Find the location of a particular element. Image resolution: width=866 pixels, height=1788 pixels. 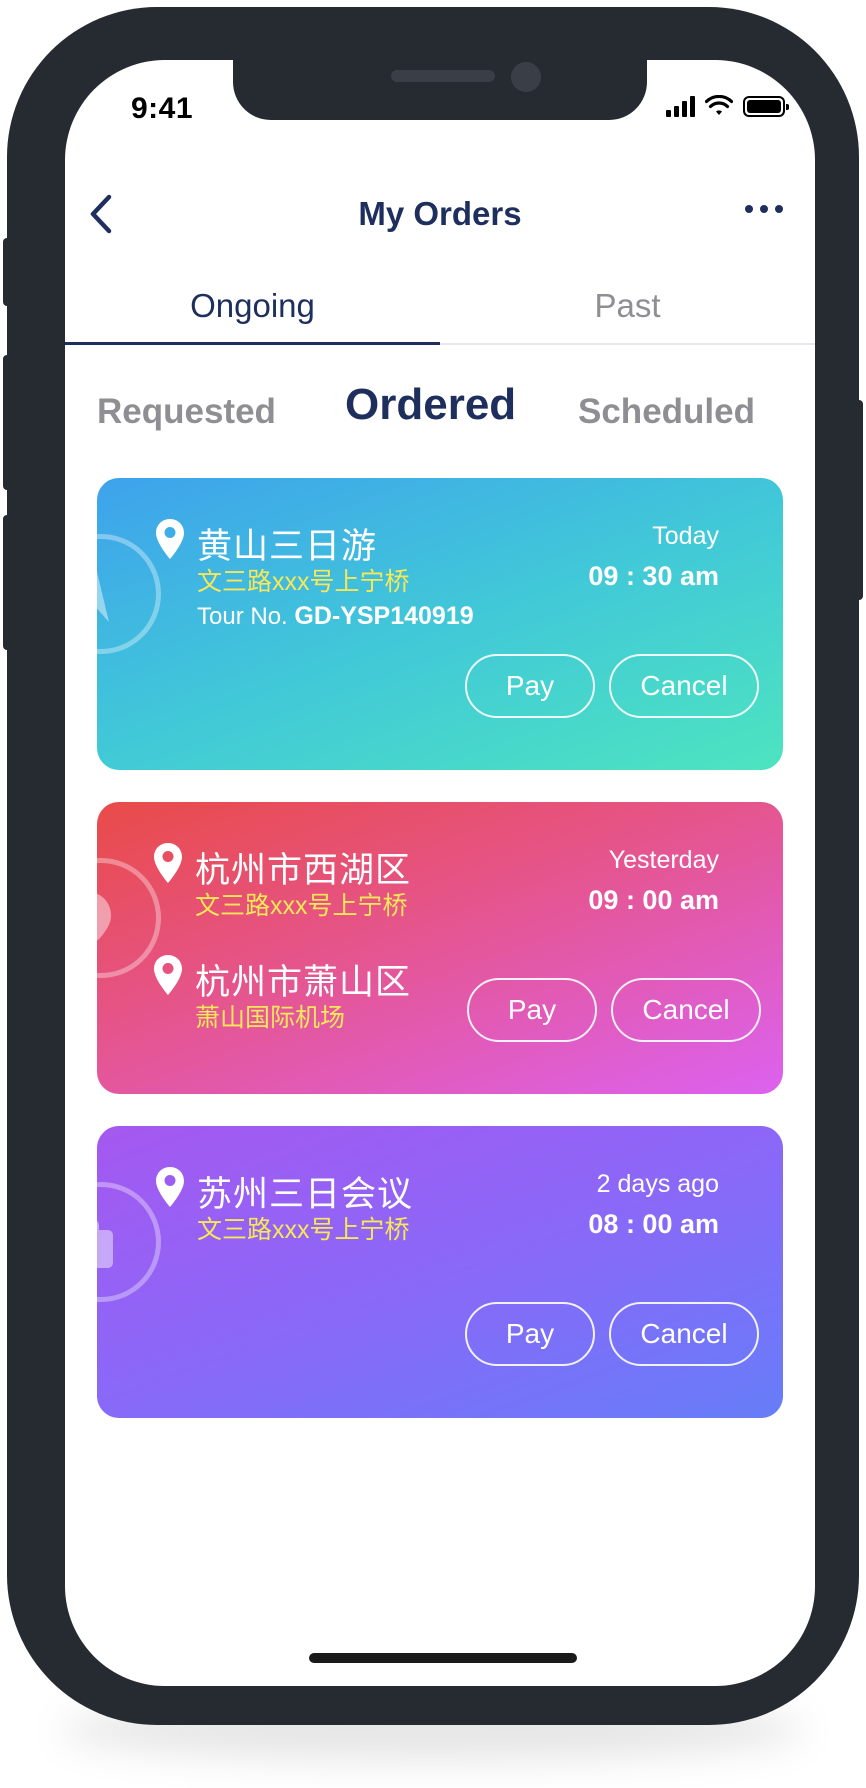

origin-pin-icon is located at coordinates (168, 863).